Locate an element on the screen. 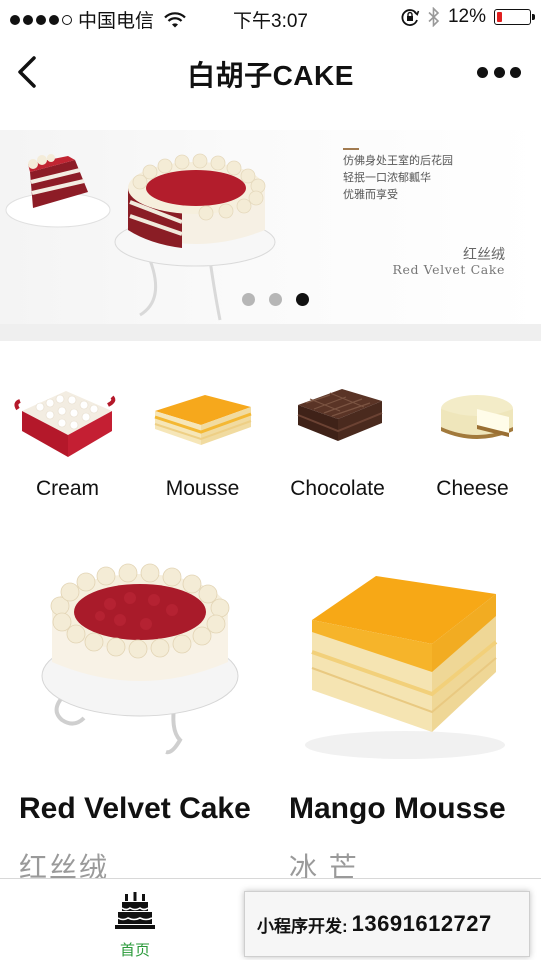 The width and height of the screenshot is (541, 960). section-divider is located at coordinates (270, 332).